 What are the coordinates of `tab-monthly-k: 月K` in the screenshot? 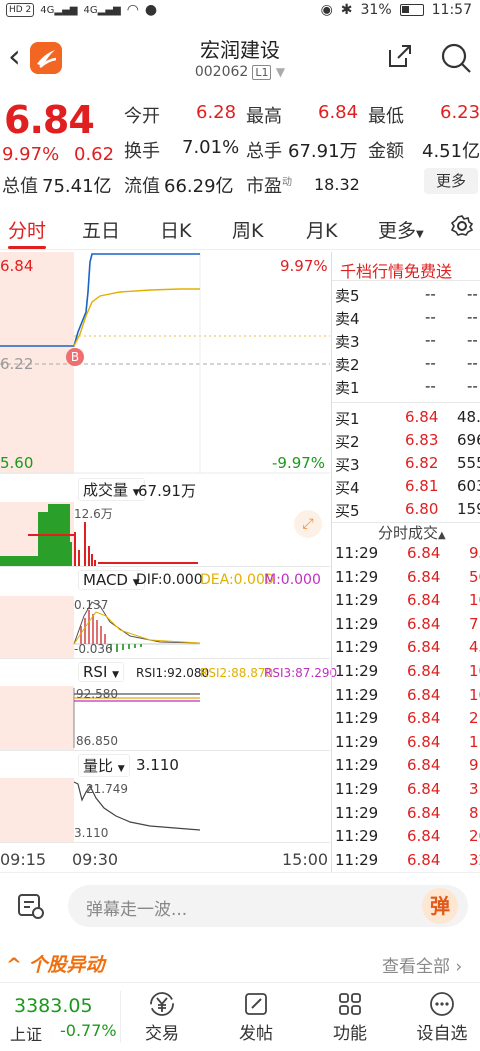 It's located at (321, 229).